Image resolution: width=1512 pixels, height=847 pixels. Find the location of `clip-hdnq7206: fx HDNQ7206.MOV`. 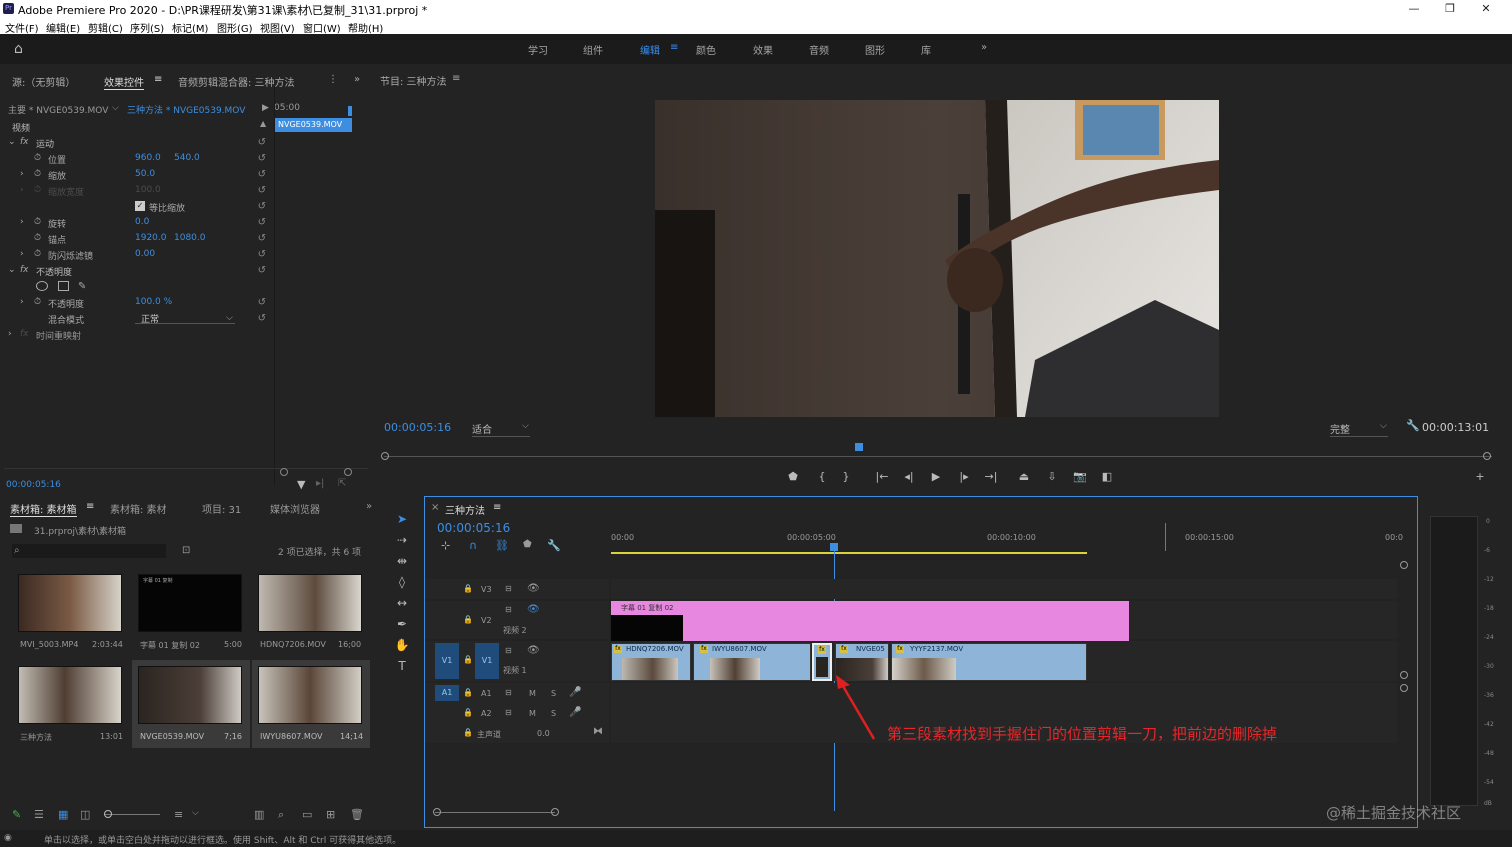

clip-hdnq7206: fx HDNQ7206.MOV is located at coordinates (651, 662).